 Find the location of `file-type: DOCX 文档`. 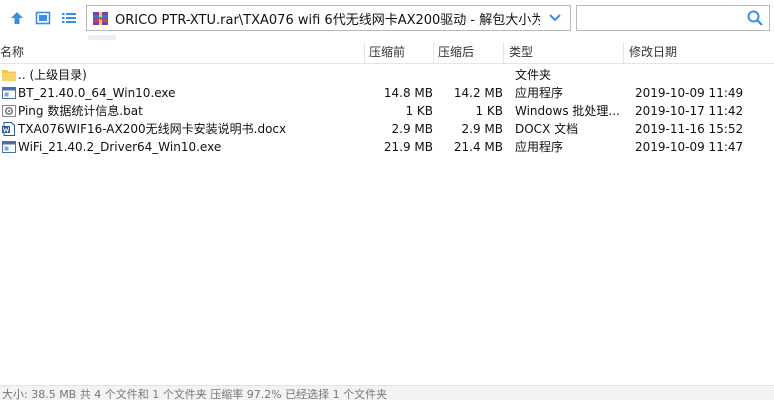

file-type: DOCX 文档 is located at coordinates (547, 129).